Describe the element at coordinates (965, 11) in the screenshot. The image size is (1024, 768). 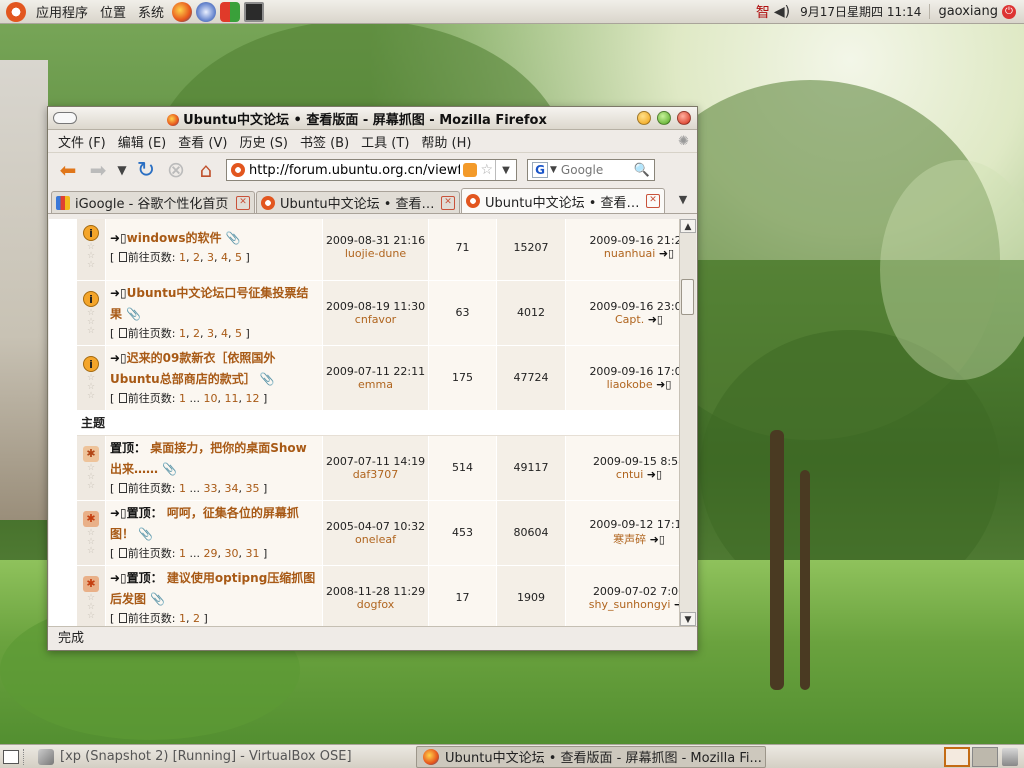
I see `user-menu: gaoxiang` at that location.